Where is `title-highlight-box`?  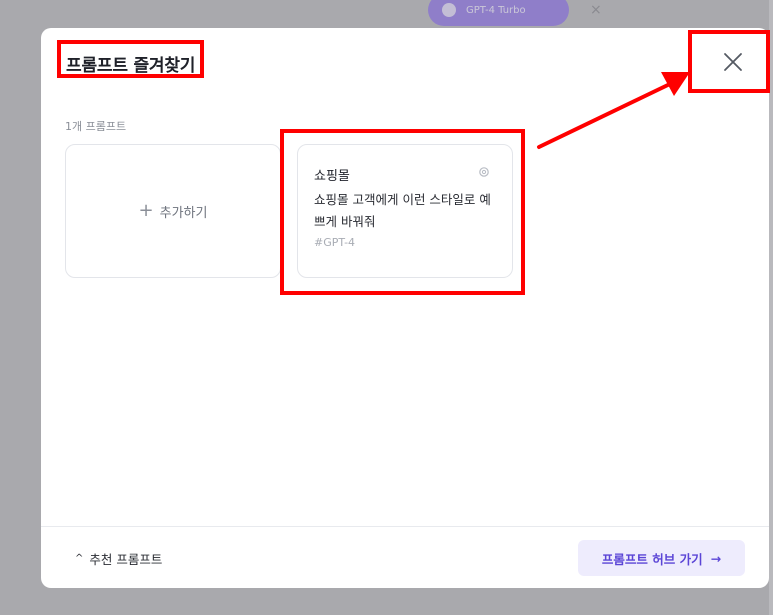
title-highlight-box is located at coordinates (130, 59).